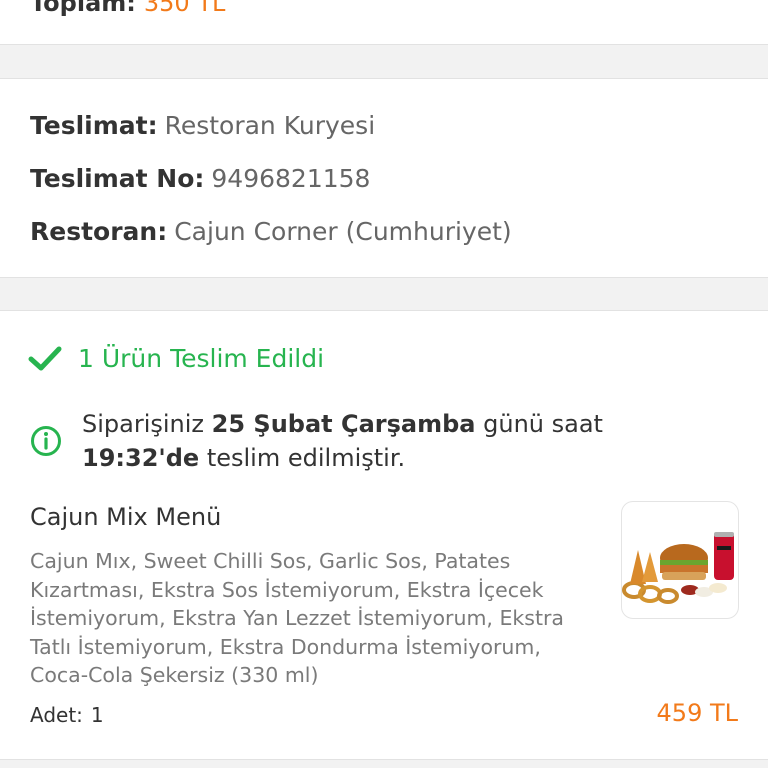 The width and height of the screenshot is (768, 768). What do you see at coordinates (94, 125) in the screenshot?
I see `delivery-type-label: Teslimat:` at bounding box center [94, 125].